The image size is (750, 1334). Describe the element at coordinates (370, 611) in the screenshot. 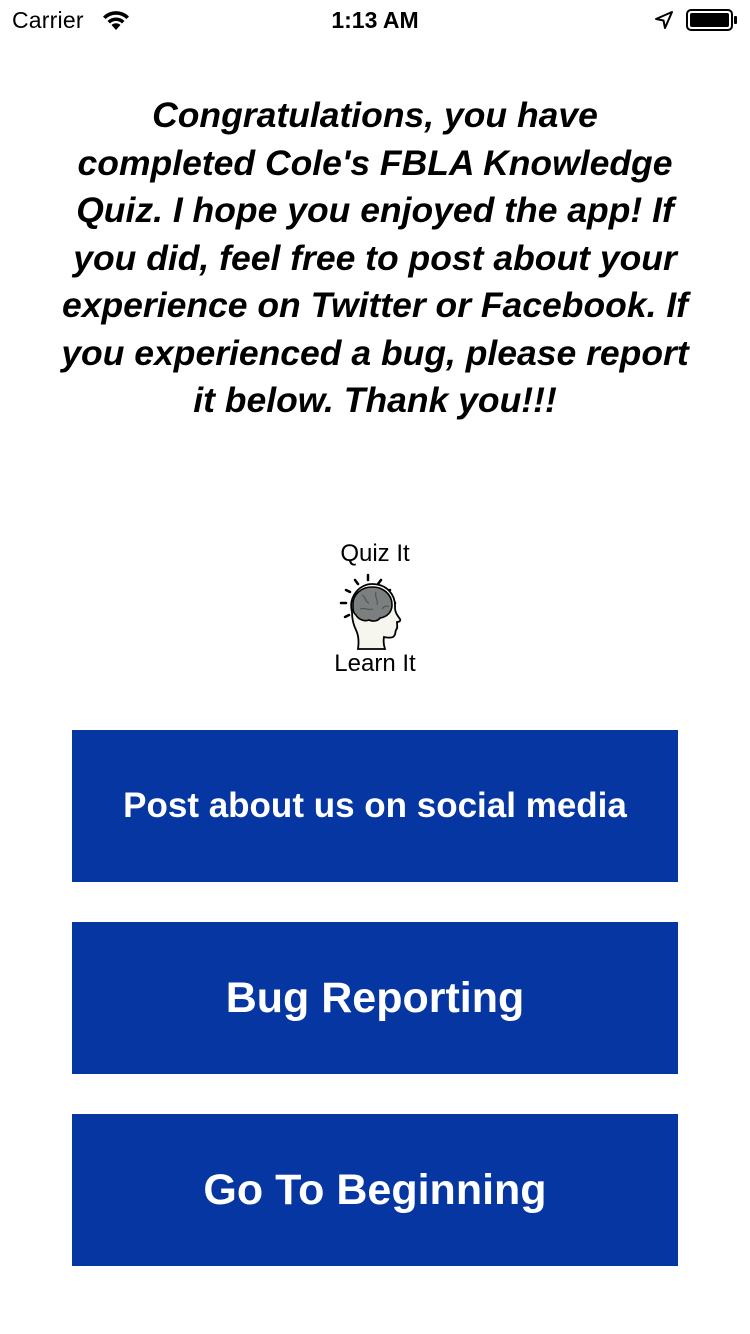

I see `brain-head-icon` at that location.